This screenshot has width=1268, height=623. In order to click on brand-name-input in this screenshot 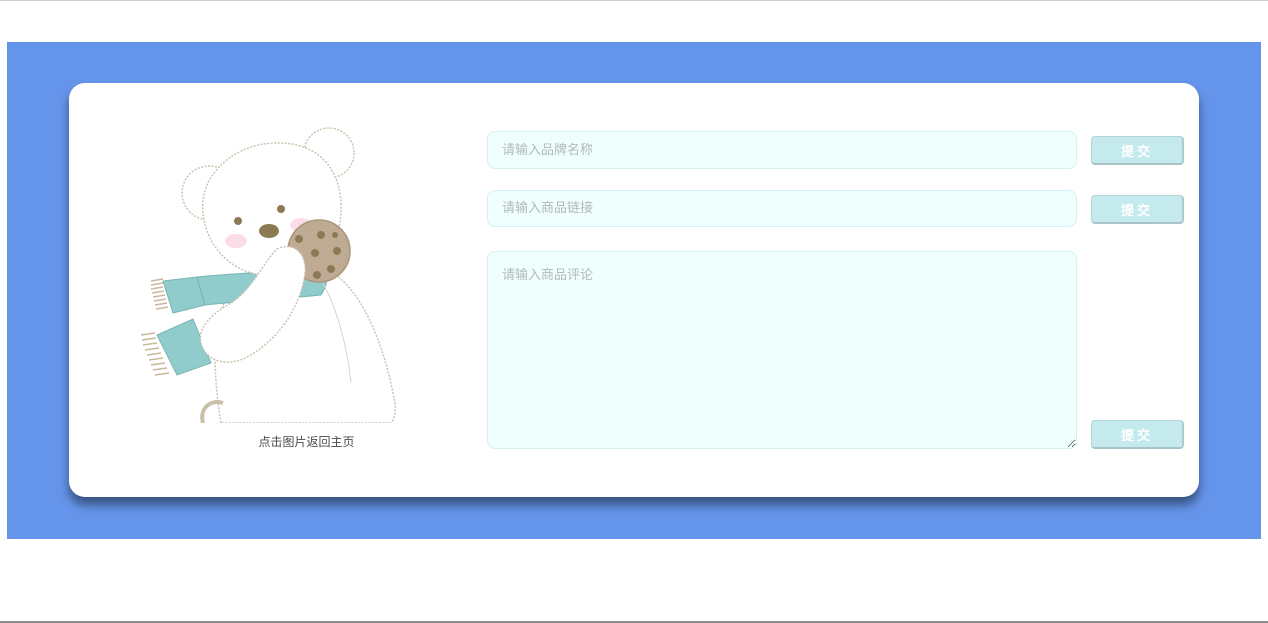, I will do `click(782, 150)`.